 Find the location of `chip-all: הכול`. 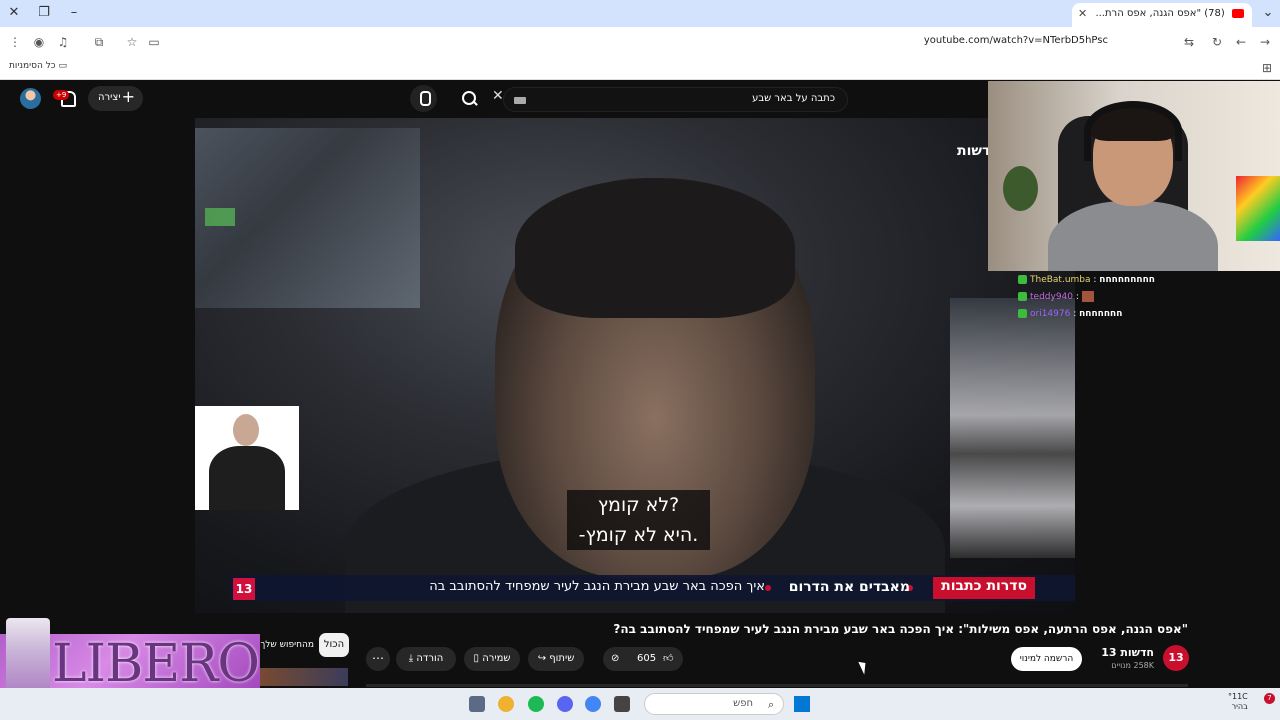

chip-all: הכול is located at coordinates (334, 645).